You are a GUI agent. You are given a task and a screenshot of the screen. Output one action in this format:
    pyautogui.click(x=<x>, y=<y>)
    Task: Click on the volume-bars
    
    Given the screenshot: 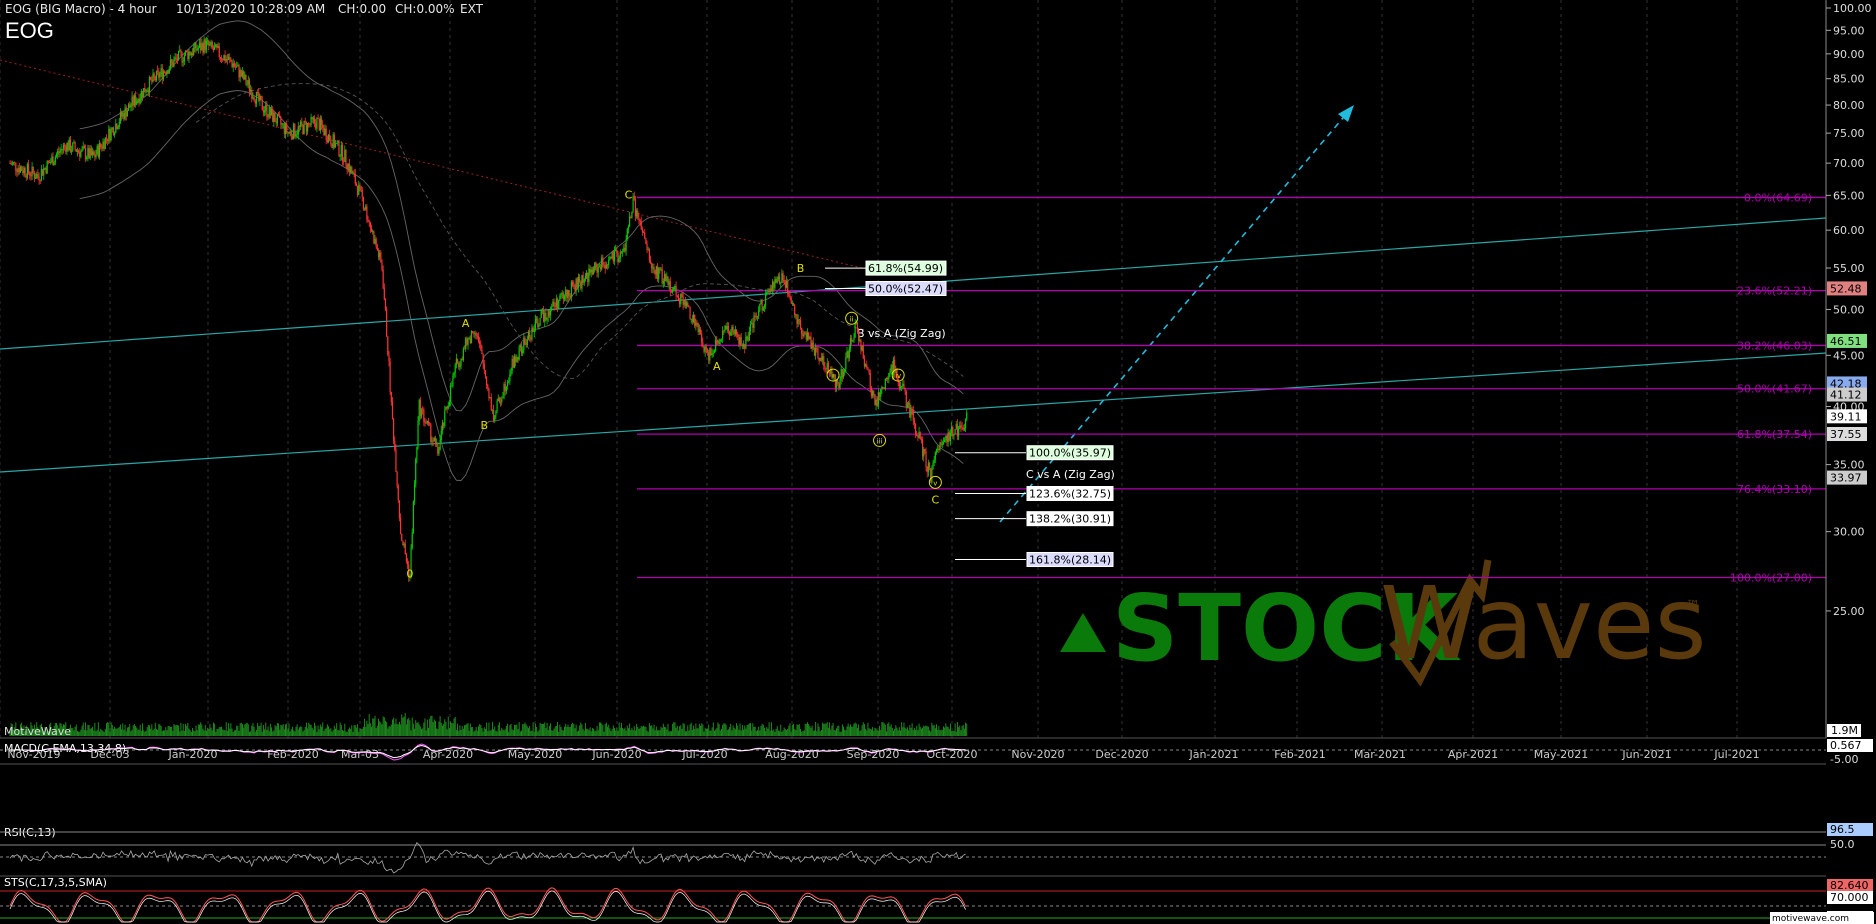 What is the action you would take?
    pyautogui.click(x=488, y=724)
    